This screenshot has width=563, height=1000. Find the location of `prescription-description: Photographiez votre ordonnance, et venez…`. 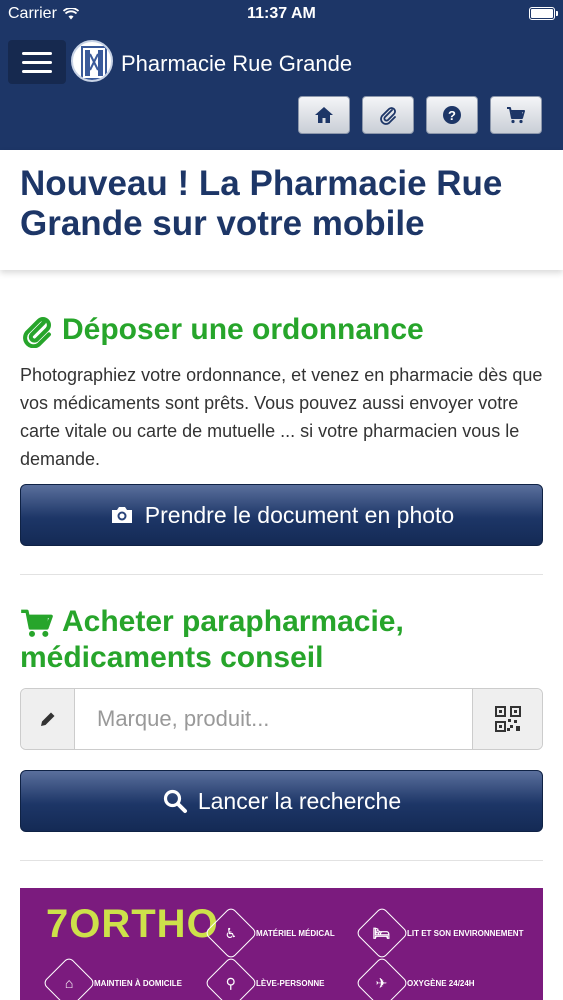

prescription-description: Photographiez votre ordonnance, et venez… is located at coordinates (281, 417).